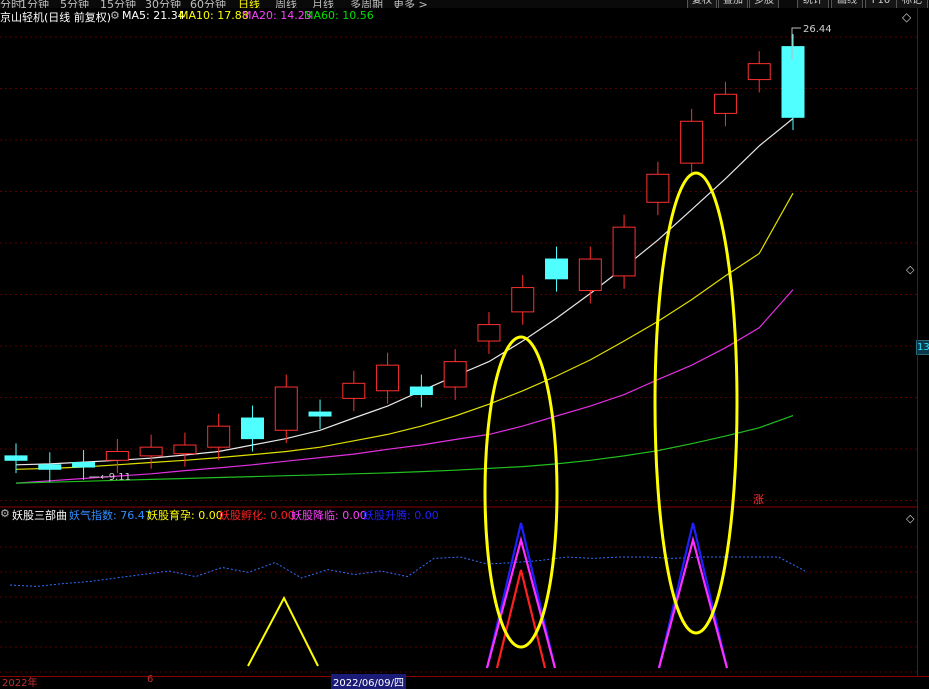  Describe the element at coordinates (758, 499) in the screenshot. I see `limit-up-badge: 涨` at that location.